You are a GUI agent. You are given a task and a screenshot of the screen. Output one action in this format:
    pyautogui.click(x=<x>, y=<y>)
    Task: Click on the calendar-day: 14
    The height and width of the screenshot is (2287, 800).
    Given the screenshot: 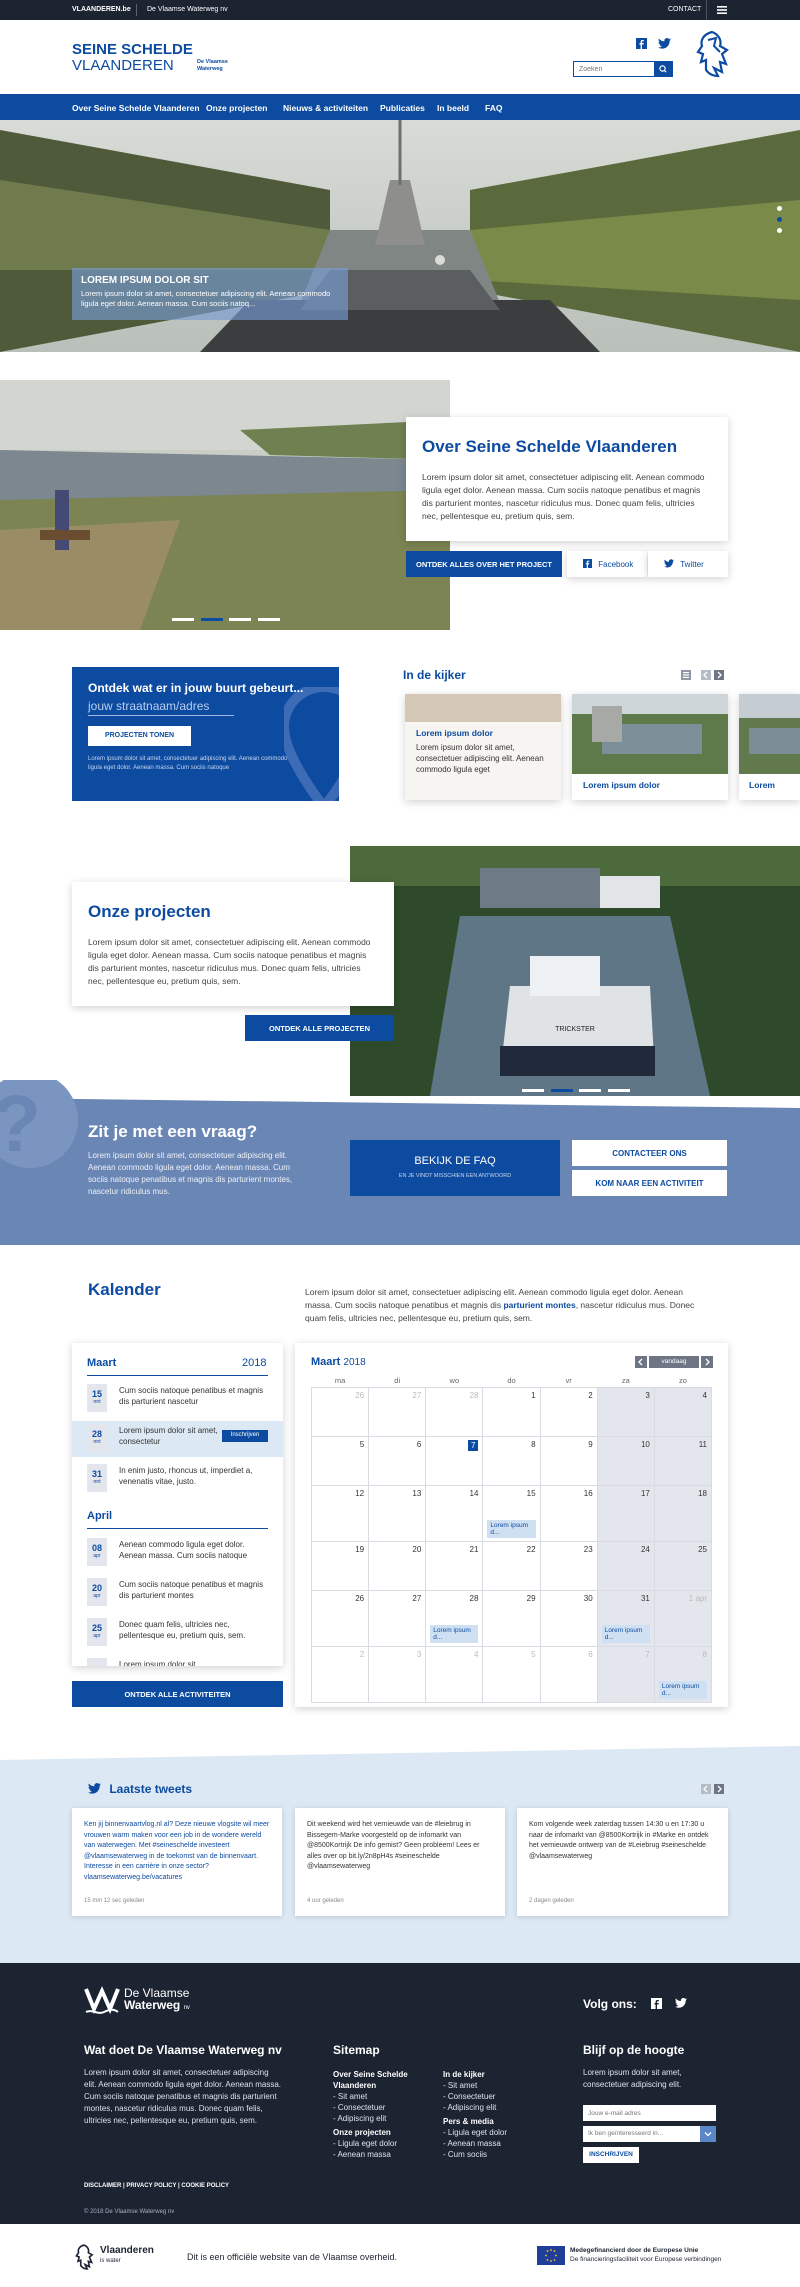 What is the action you would take?
    pyautogui.click(x=454, y=1513)
    